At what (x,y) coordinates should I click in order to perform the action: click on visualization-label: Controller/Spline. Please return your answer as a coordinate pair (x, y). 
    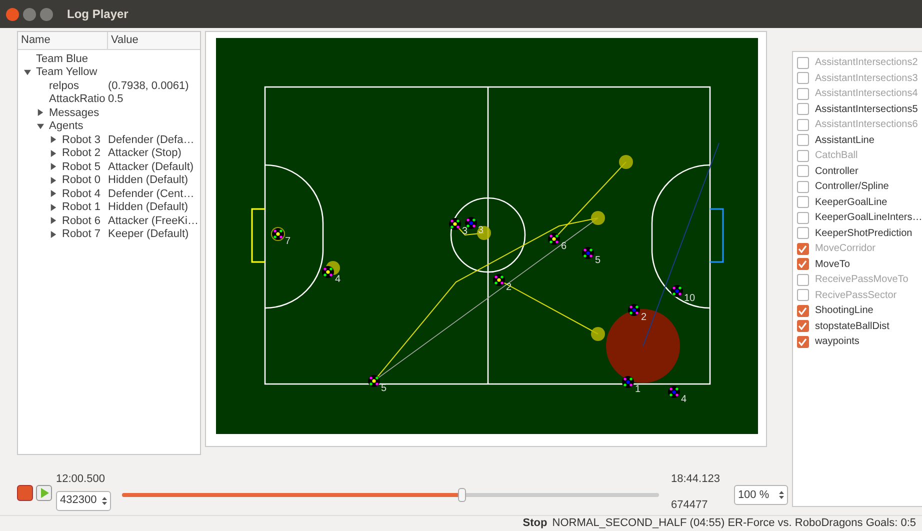
    Looking at the image, I should click on (851, 186).